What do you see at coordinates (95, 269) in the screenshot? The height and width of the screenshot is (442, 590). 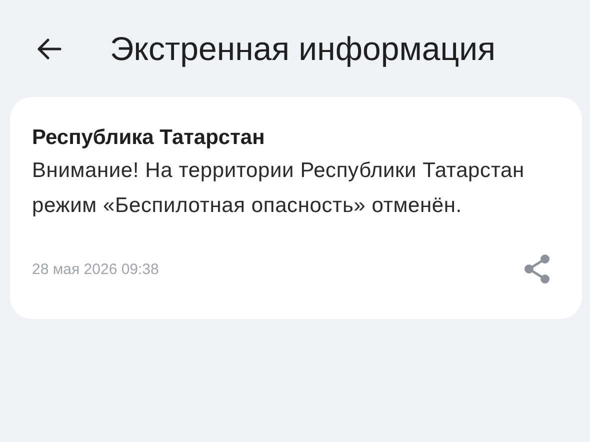 I see `message-date: 28 мая 2026 09:38` at bounding box center [95, 269].